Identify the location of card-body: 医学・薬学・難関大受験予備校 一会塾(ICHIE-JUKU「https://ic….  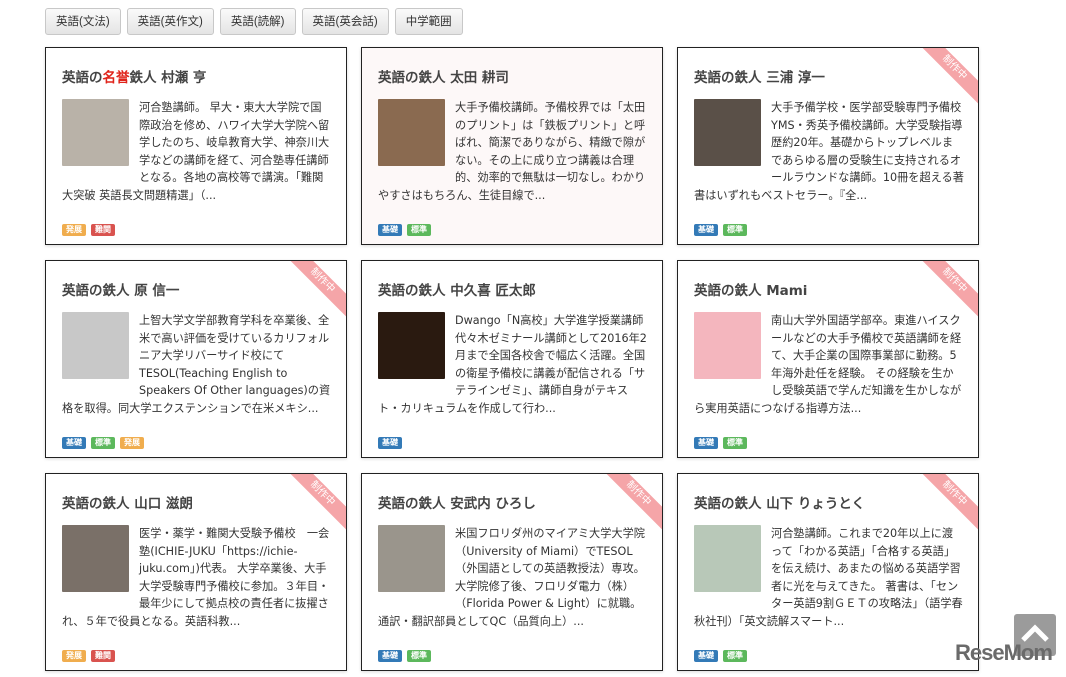
(197, 578).